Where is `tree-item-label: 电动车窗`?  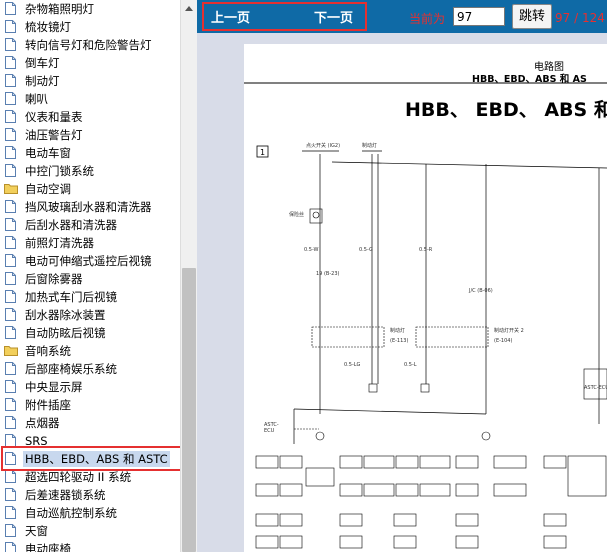 tree-item-label: 电动车窗 is located at coordinates (48, 153).